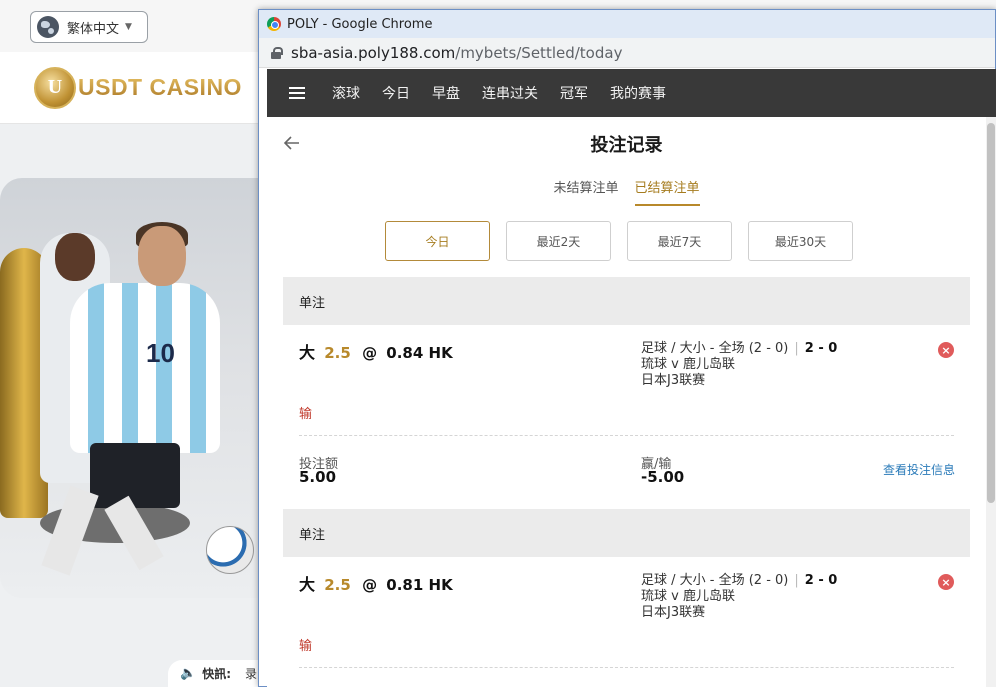 The image size is (996, 687). What do you see at coordinates (346, 93) in the screenshot?
I see `nav-item-live: 滚球` at bounding box center [346, 93].